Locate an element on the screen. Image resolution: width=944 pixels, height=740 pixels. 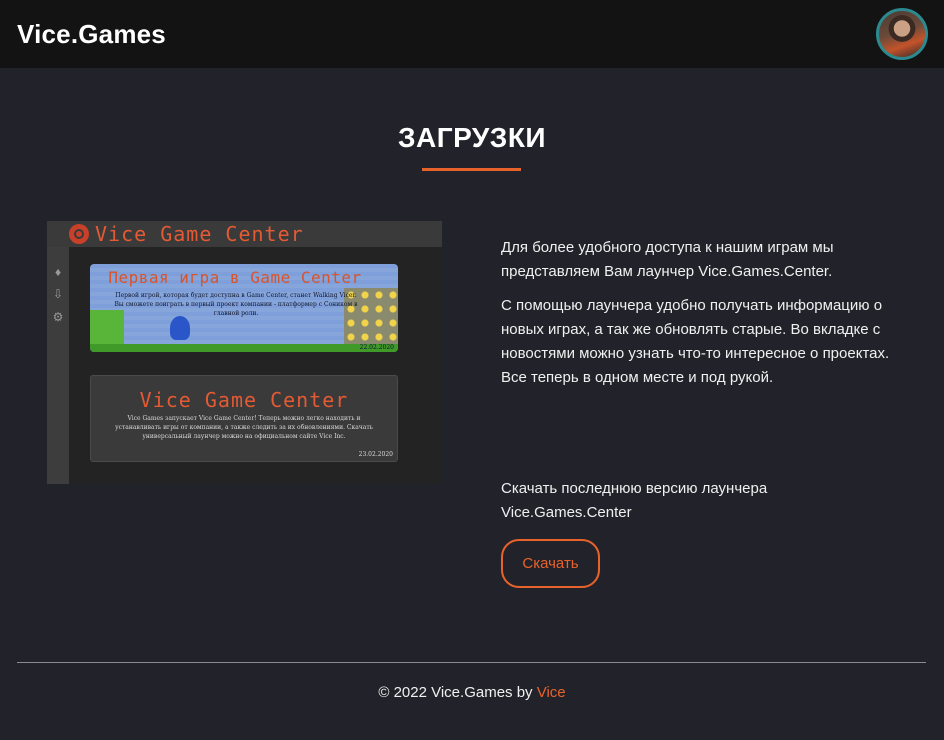
download-icon: ⇩ is located at coordinates (58, 294).